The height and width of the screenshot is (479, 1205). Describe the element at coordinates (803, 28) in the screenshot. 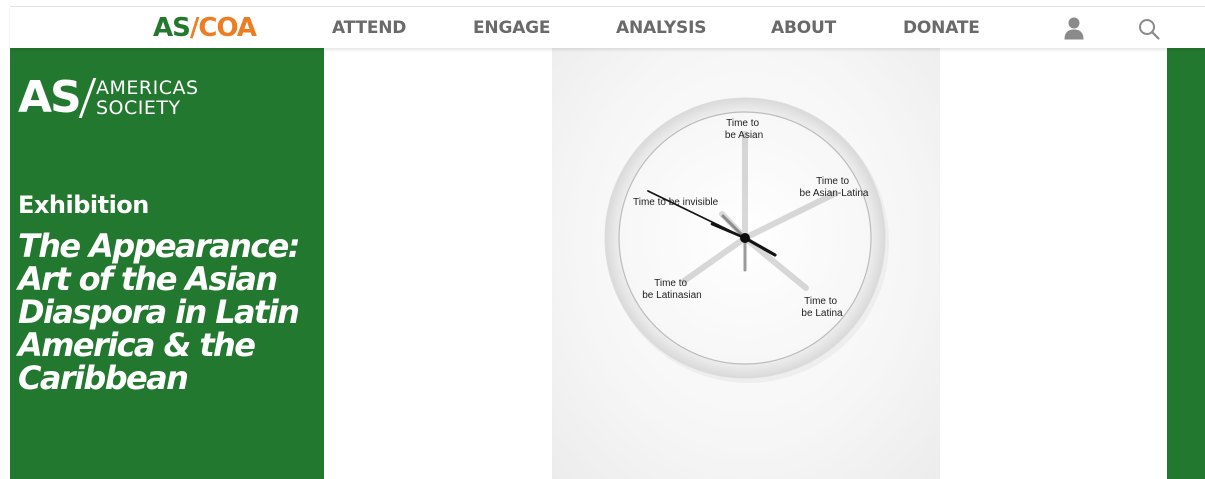

I see `nav-about: ABOUT` at that location.